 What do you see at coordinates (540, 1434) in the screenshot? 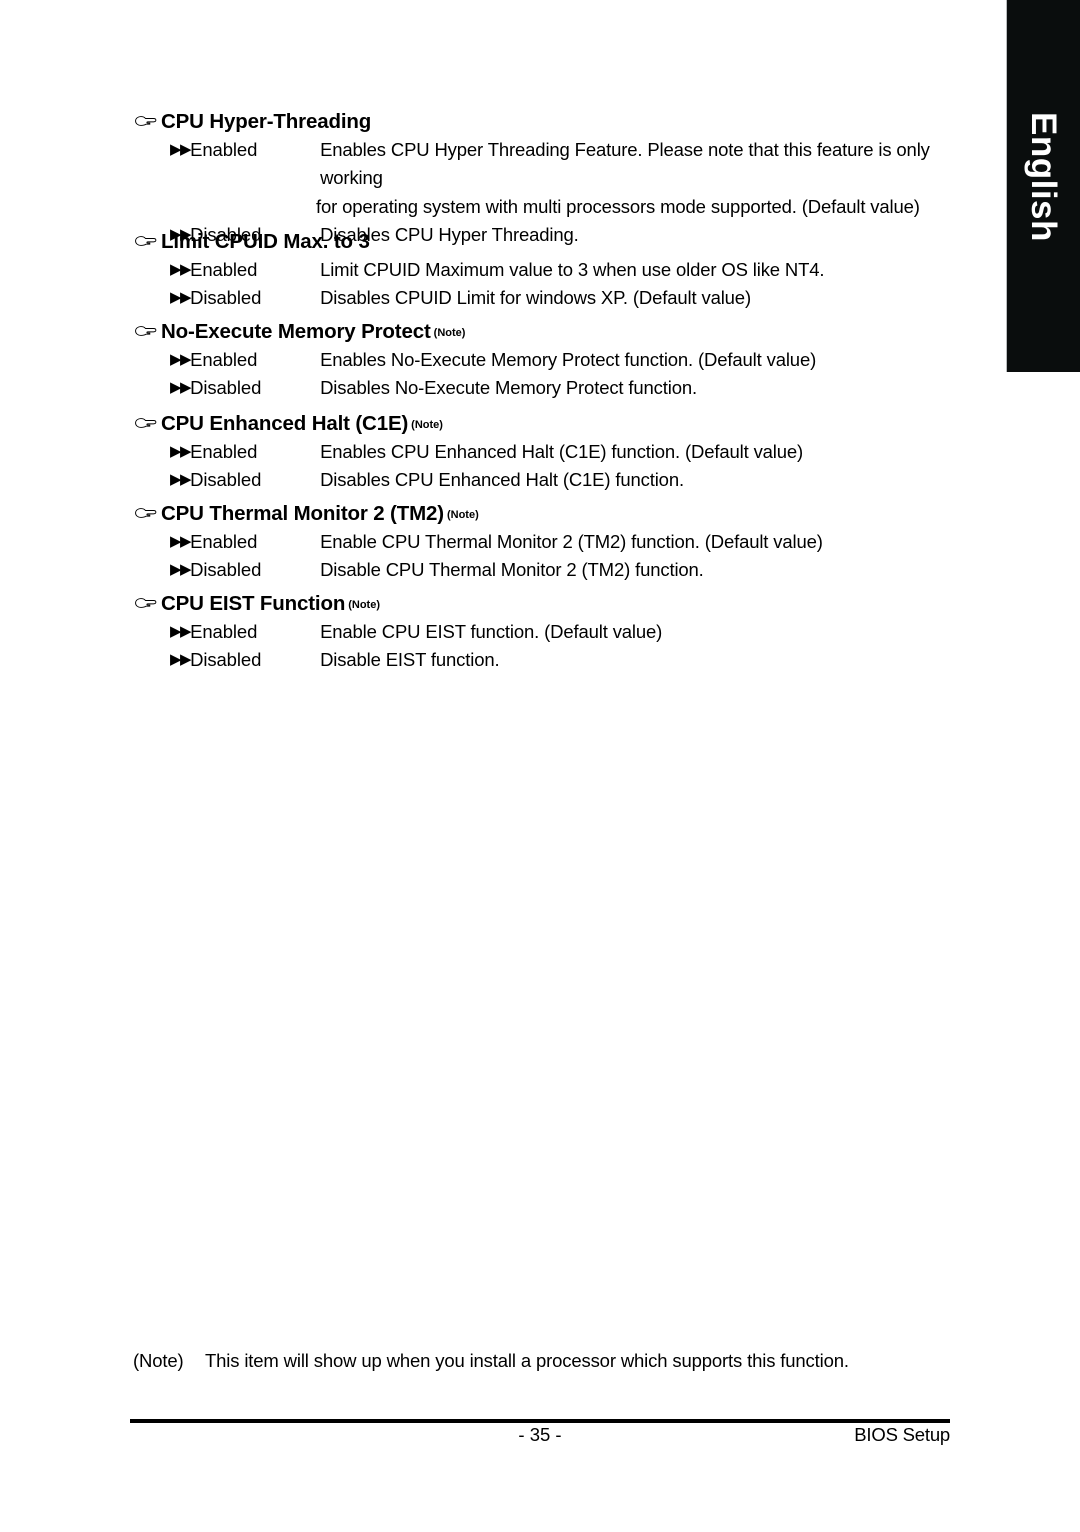
I see `page-number: - 35 -` at bounding box center [540, 1434].